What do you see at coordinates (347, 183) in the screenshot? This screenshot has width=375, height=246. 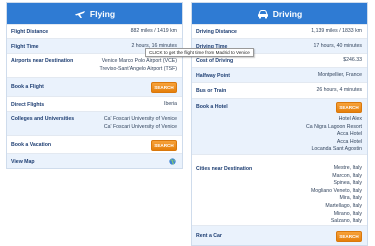 I see `city-item: Spinea, Italy` at bounding box center [347, 183].